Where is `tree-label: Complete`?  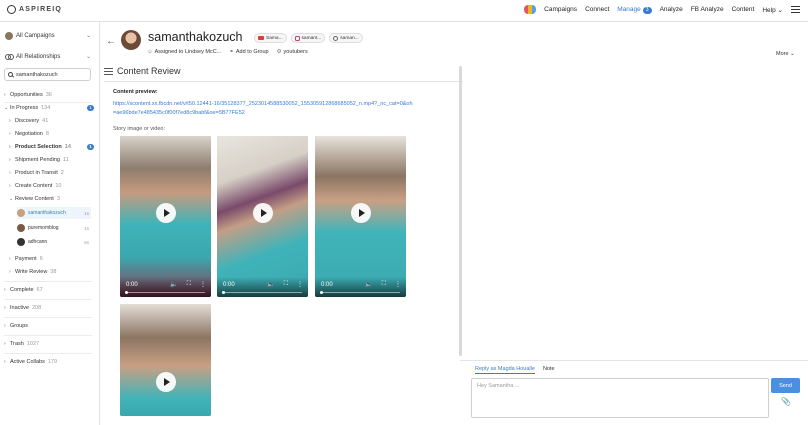
tree-label: Complete is located at coordinates (22, 290).